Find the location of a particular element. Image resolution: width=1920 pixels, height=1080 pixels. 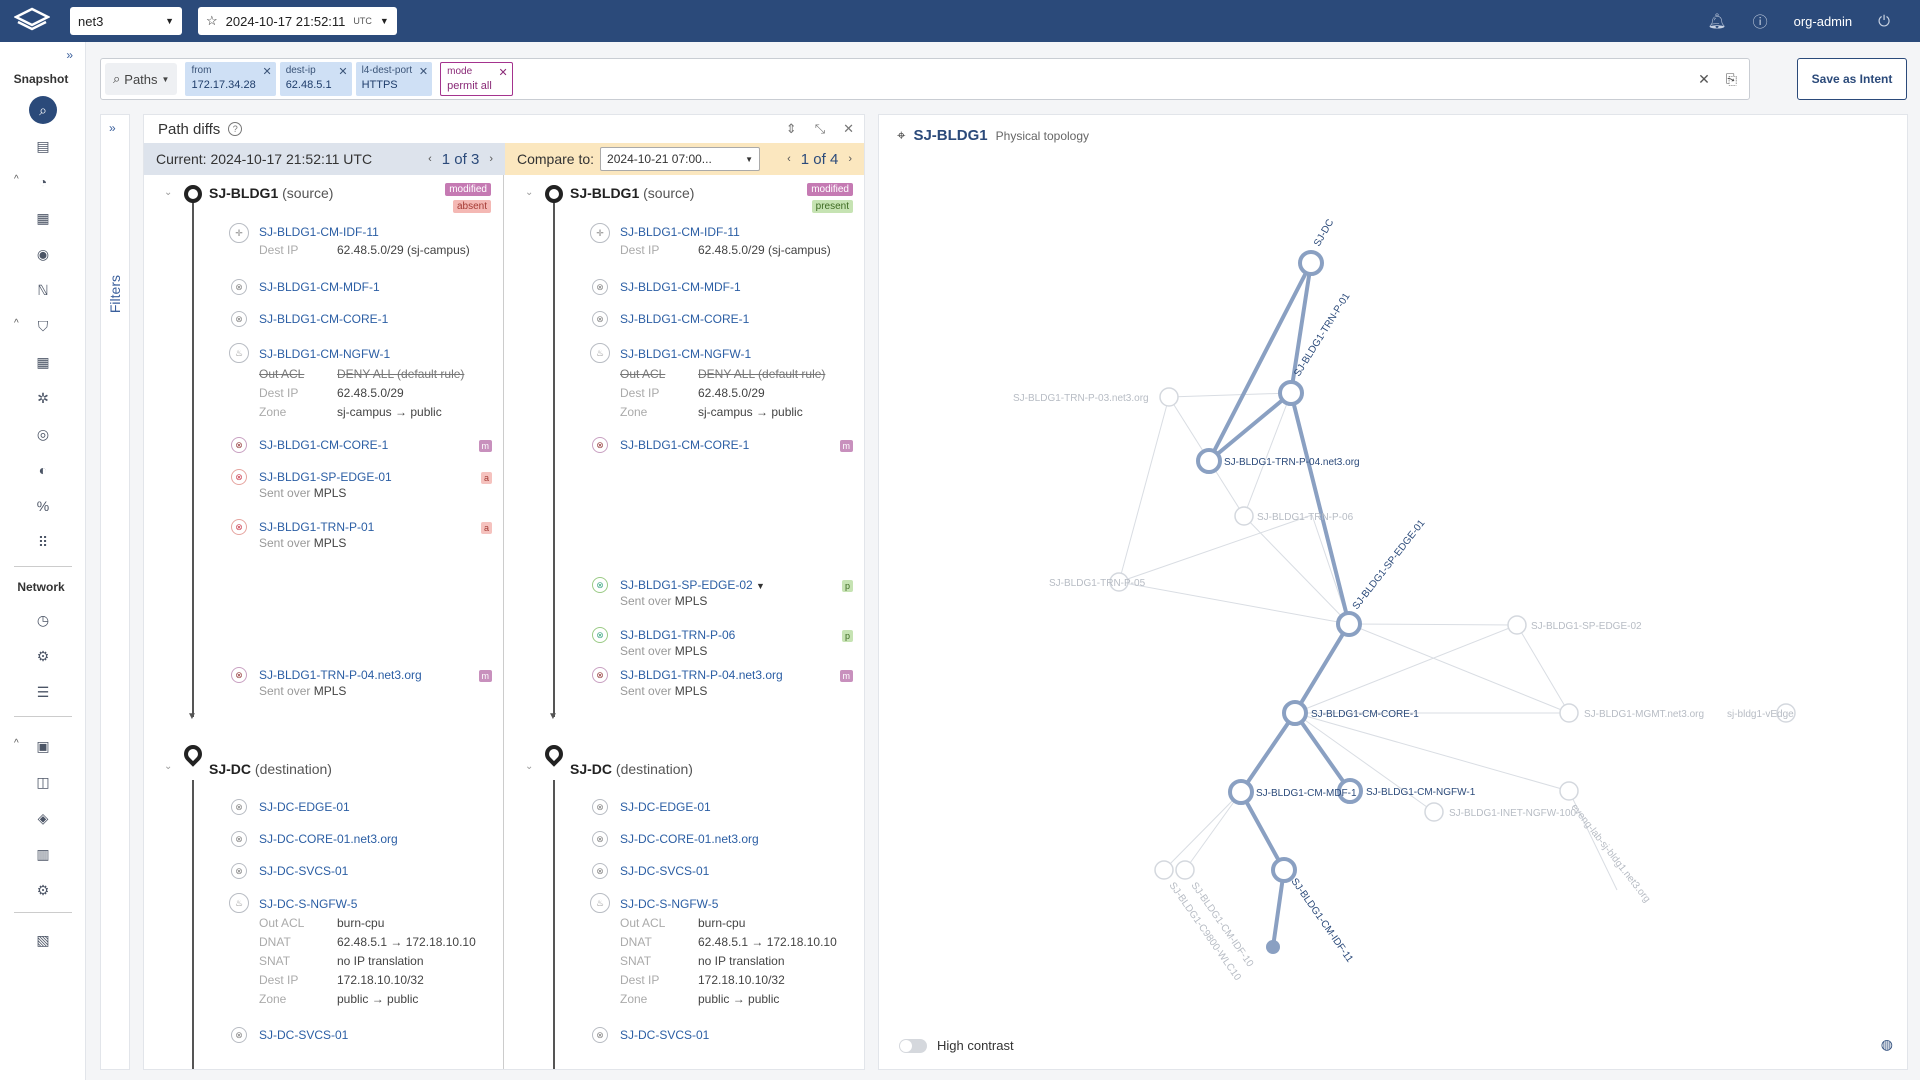

eye-icon: ◐ is located at coordinates (43, 470).